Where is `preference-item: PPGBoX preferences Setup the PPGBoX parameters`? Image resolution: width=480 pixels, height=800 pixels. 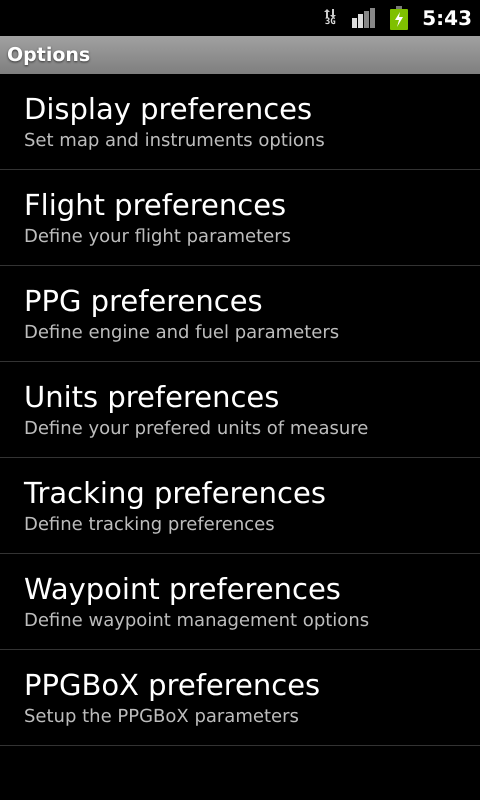 preference-item: PPGBoX preferences Setup the PPGBoX parameters is located at coordinates (240, 698).